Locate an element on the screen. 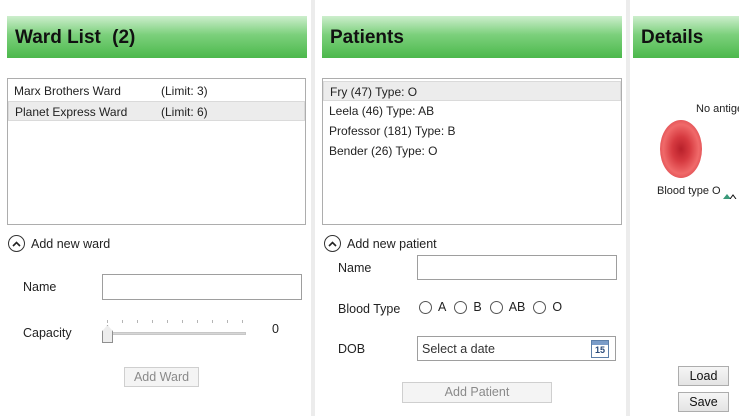 The width and height of the screenshot is (739, 416). ward-name-input is located at coordinates (202, 287).